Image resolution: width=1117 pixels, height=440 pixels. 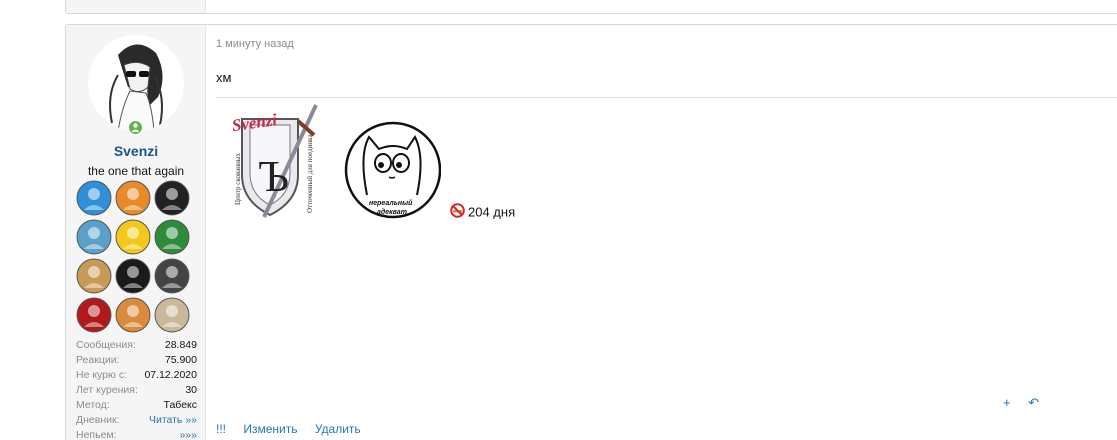 I want to click on flower-award-icon, so click(x=133, y=237).